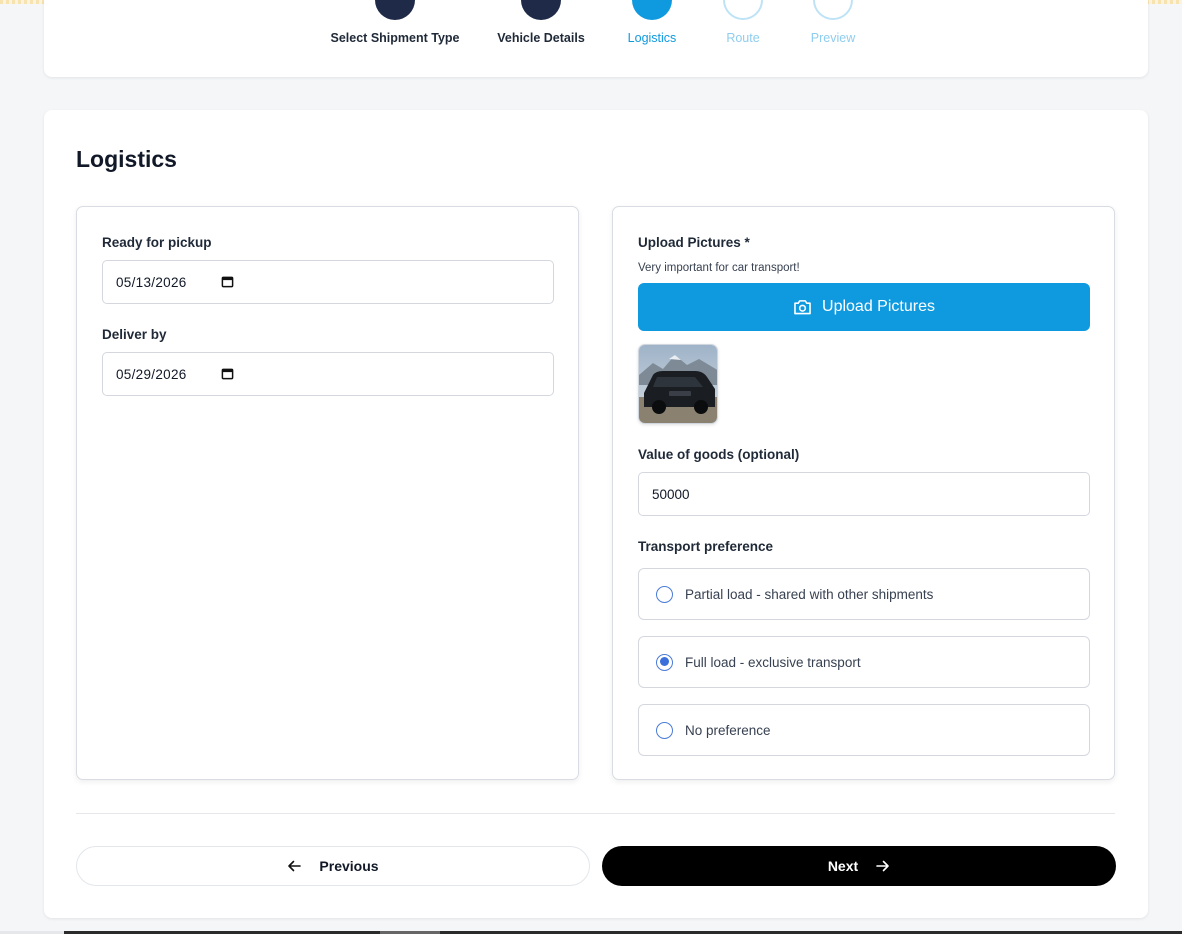 This screenshot has height=934, width=1182. Describe the element at coordinates (694, 242) in the screenshot. I see `upload-pictures-label: Upload Pictures *` at that location.